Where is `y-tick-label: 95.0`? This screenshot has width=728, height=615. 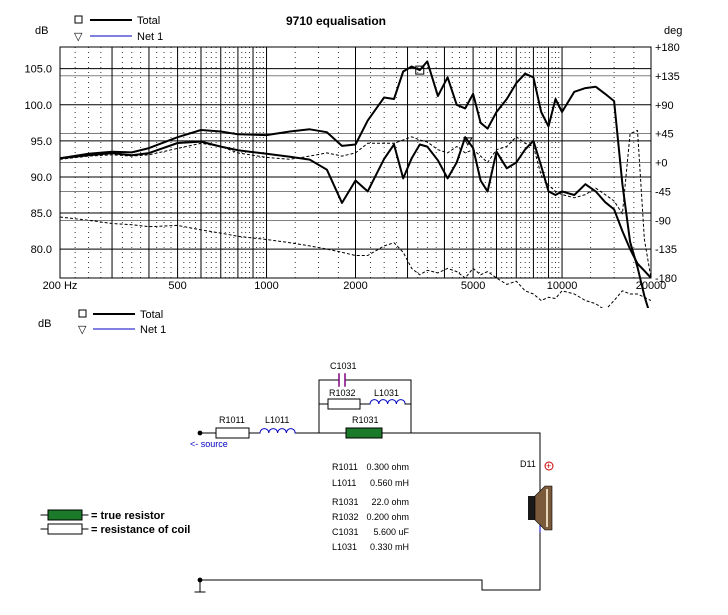 y-tick-label: 95.0 is located at coordinates (41, 142).